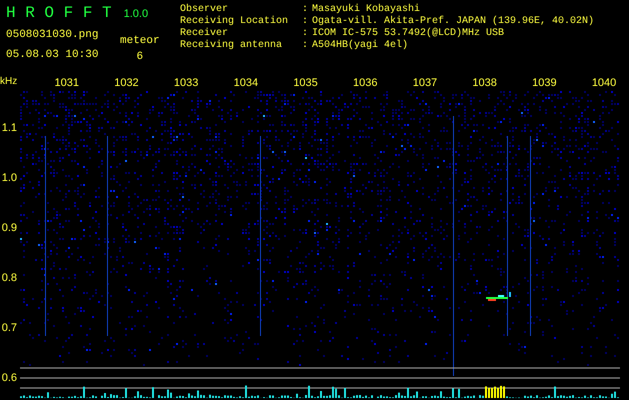 This screenshot has width=629, height=400. I want to click on x-axis-label: 1032, so click(126, 83).